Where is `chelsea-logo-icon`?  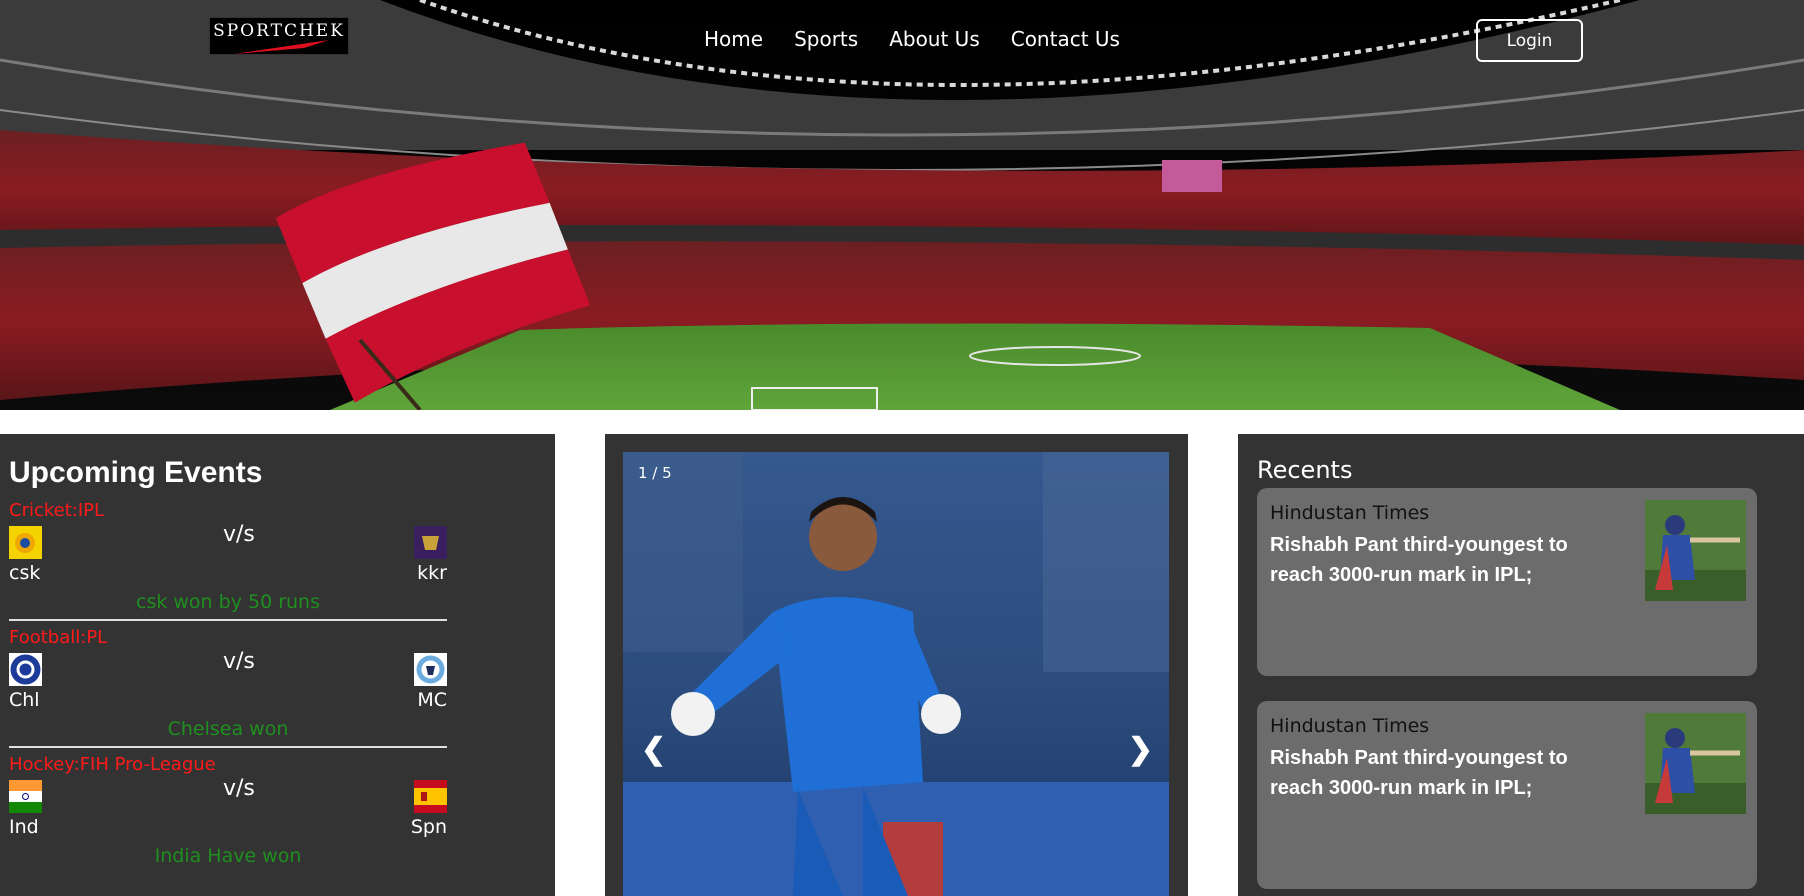
chelsea-logo-icon is located at coordinates (25, 669).